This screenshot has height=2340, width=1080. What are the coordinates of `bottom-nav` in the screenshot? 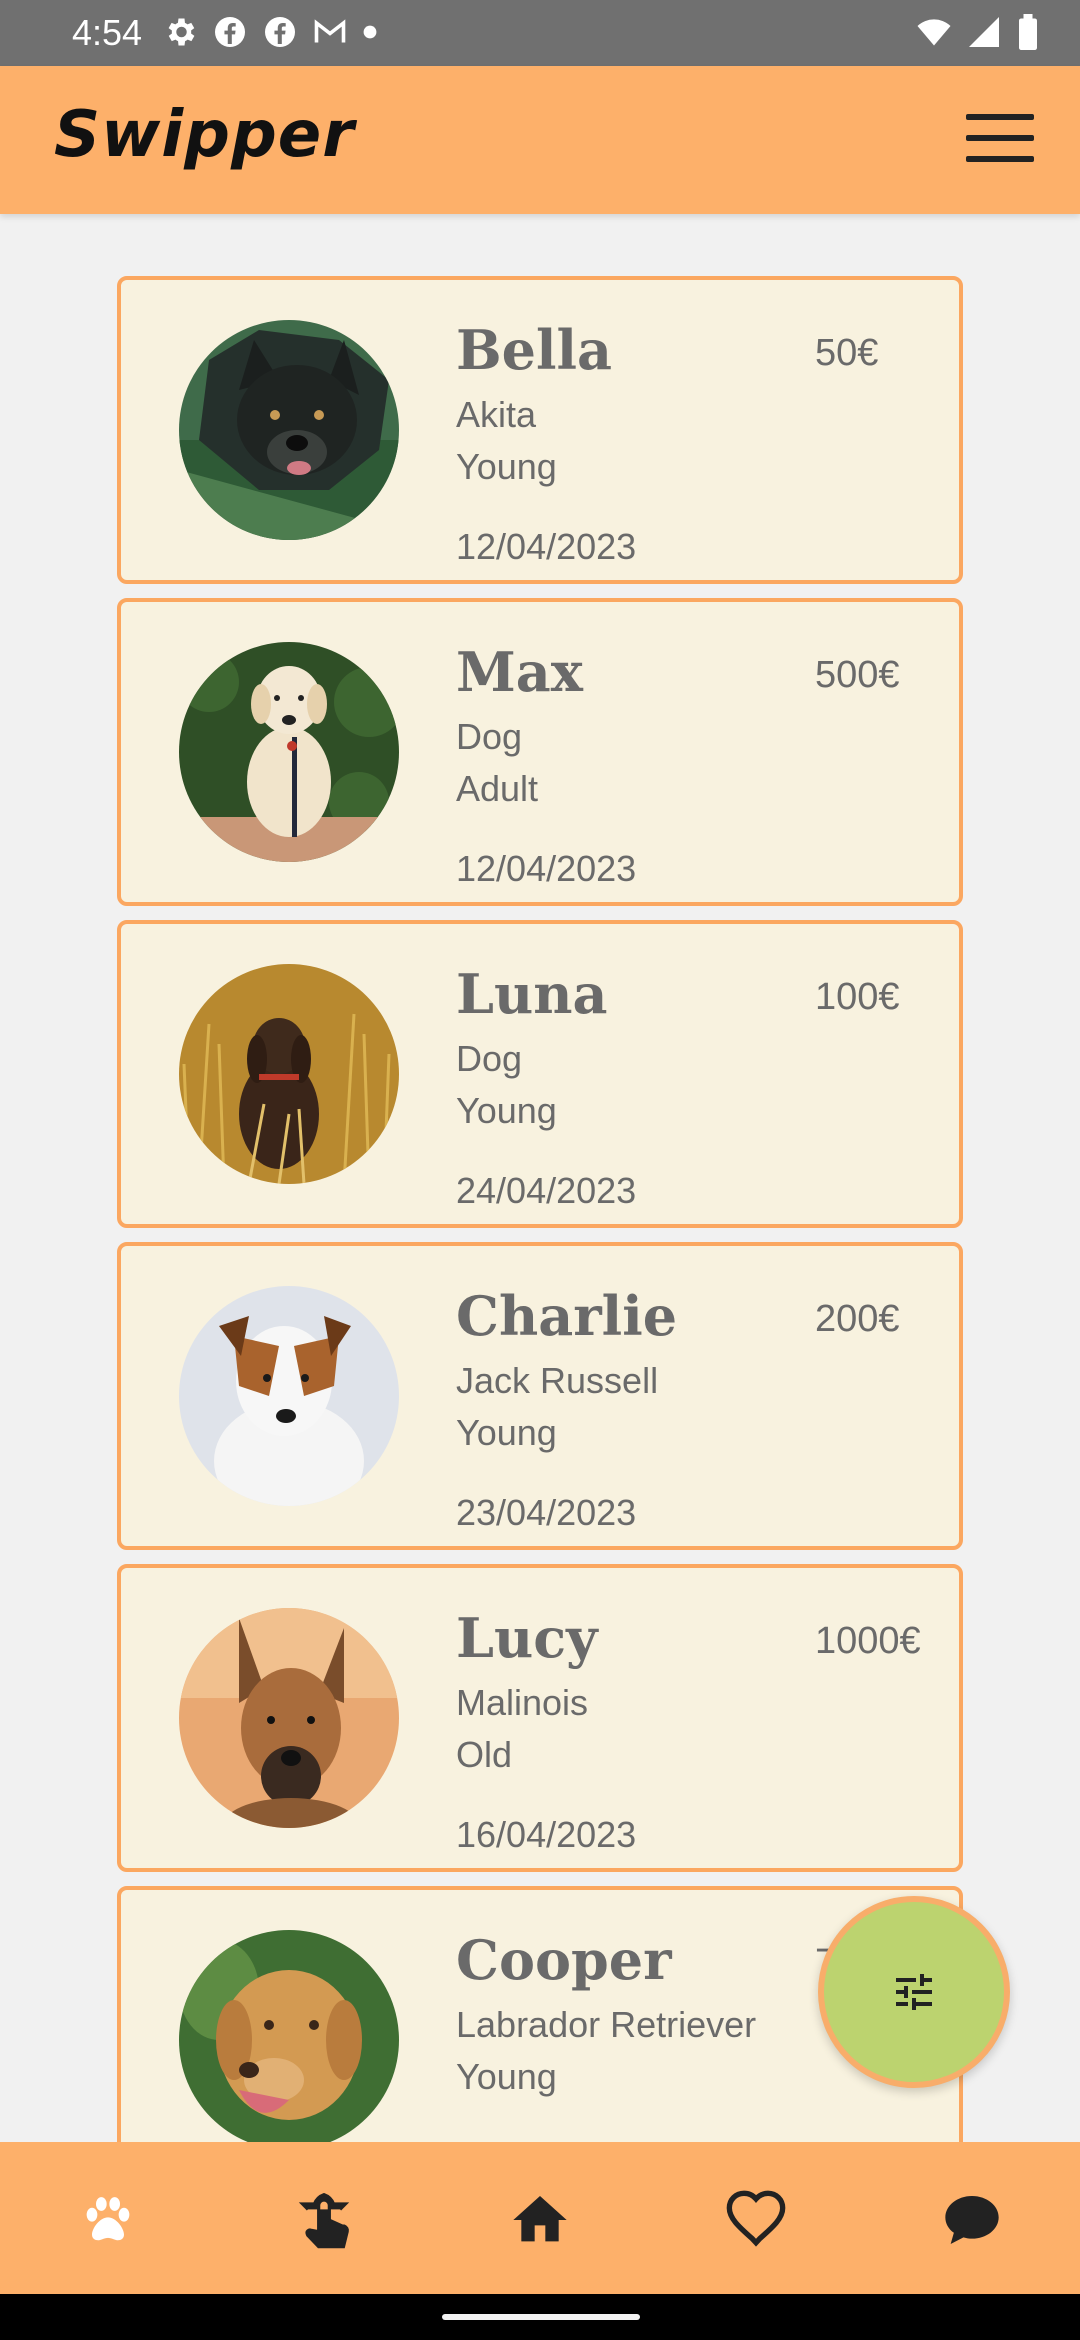 It's located at (540, 2218).